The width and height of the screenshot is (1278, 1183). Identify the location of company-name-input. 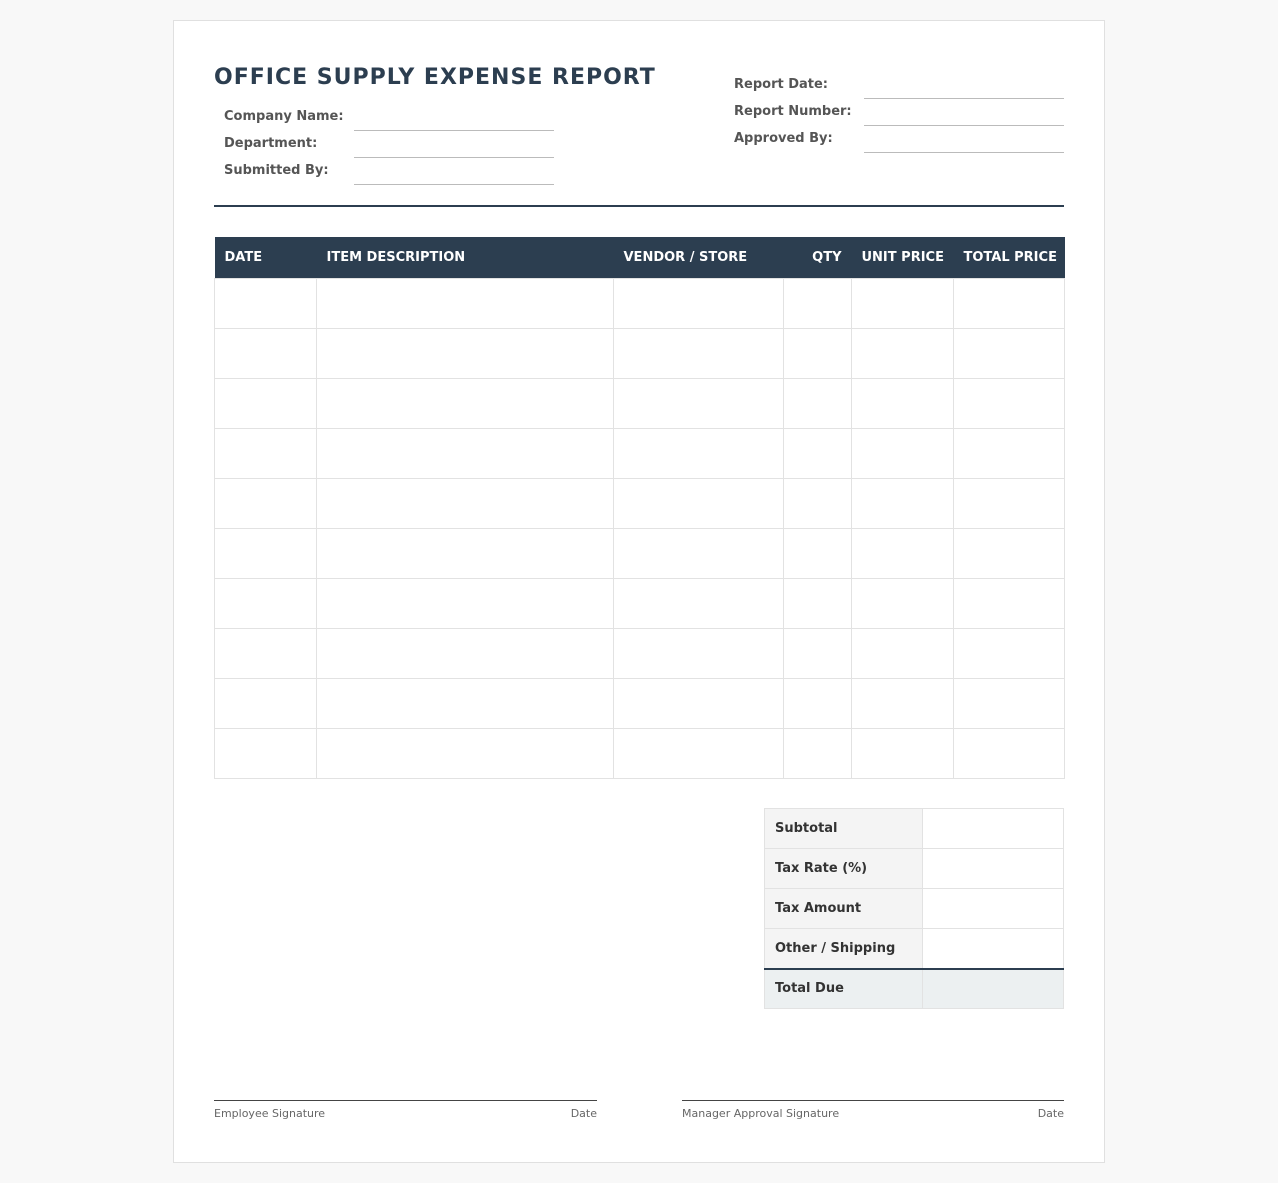
(454, 121).